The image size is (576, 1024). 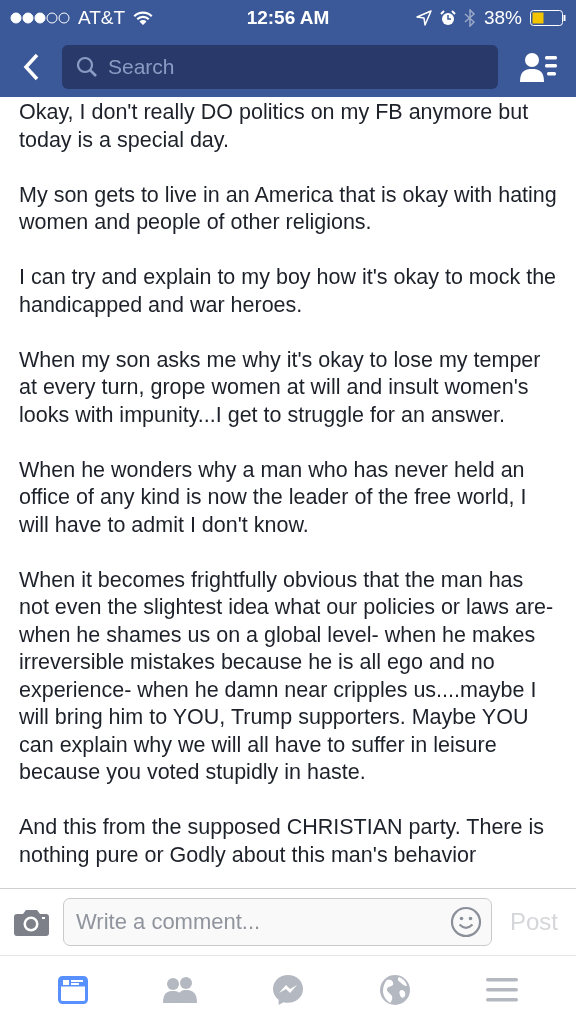 What do you see at coordinates (31, 922) in the screenshot?
I see `camera-icon` at bounding box center [31, 922].